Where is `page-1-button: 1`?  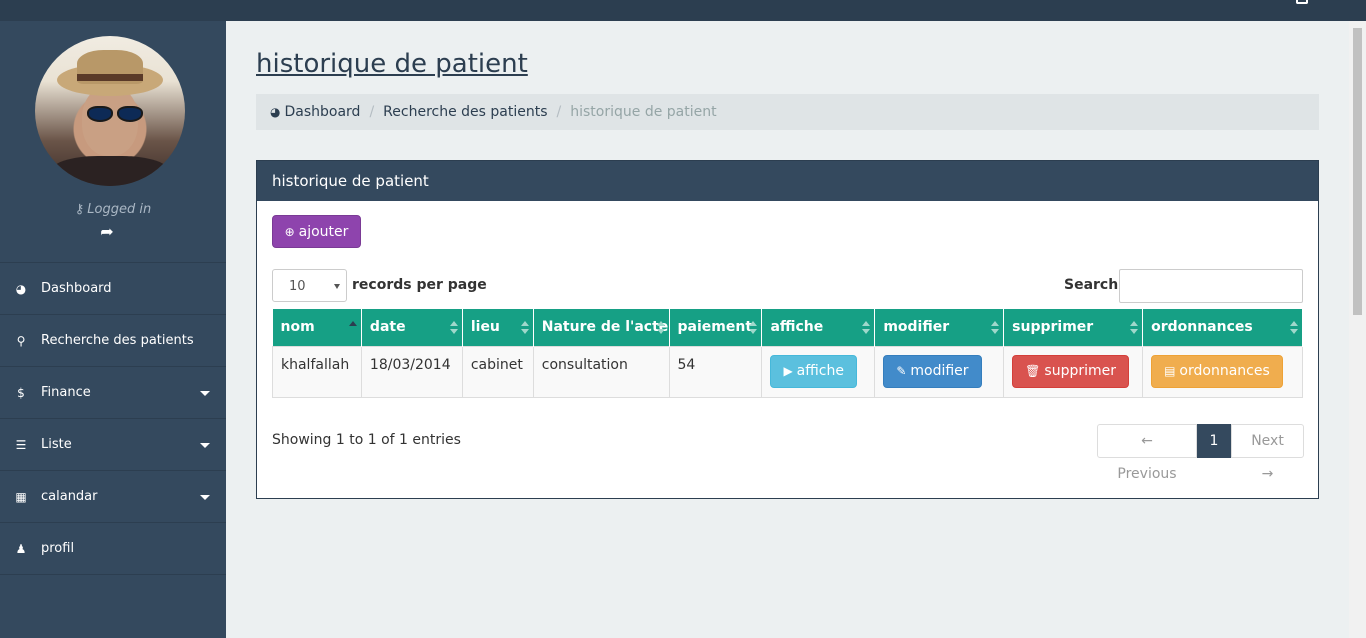 page-1-button: 1 is located at coordinates (1214, 441).